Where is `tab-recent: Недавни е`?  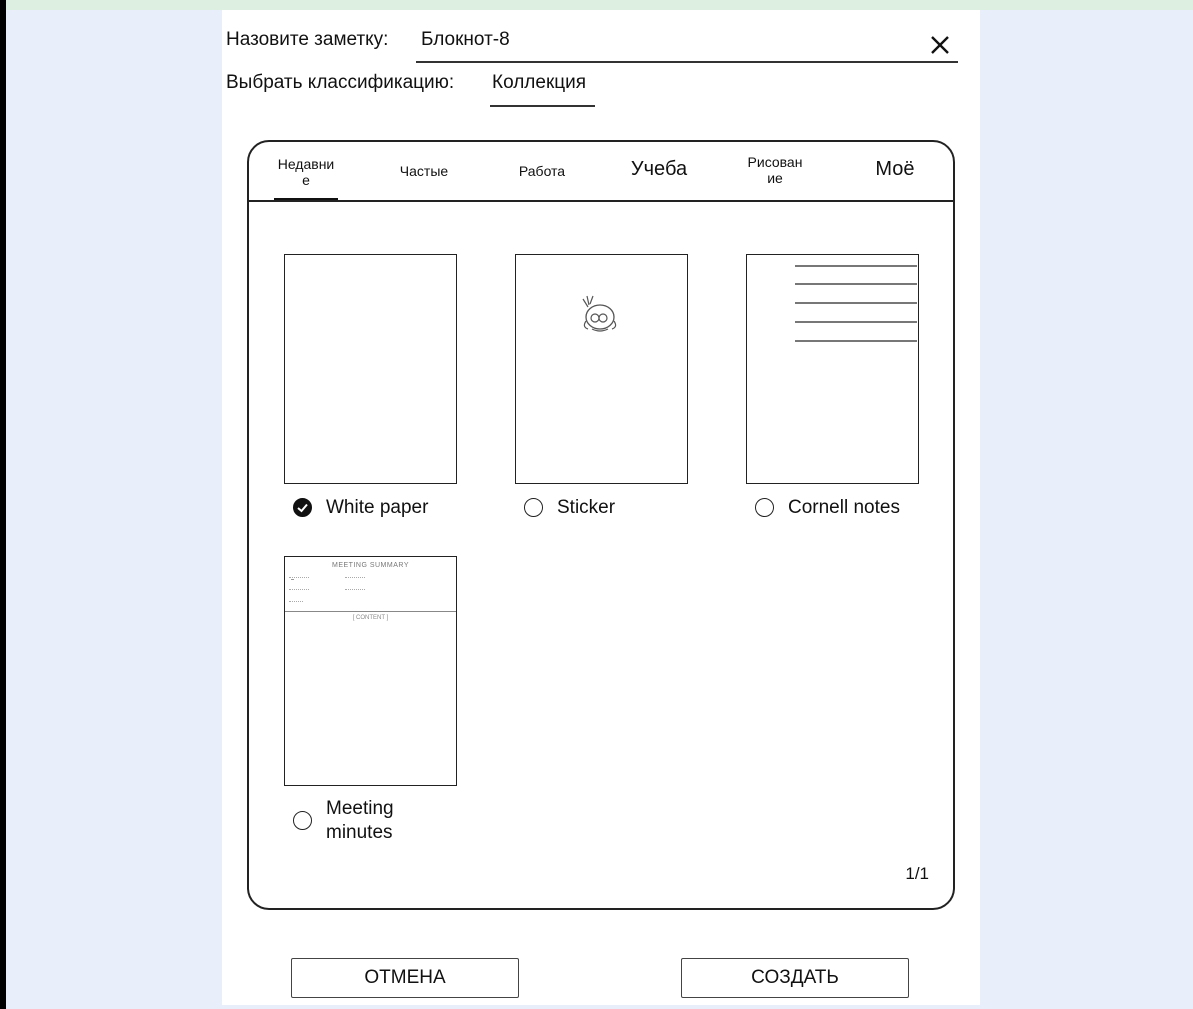
tab-recent: Недавни е is located at coordinates (306, 172).